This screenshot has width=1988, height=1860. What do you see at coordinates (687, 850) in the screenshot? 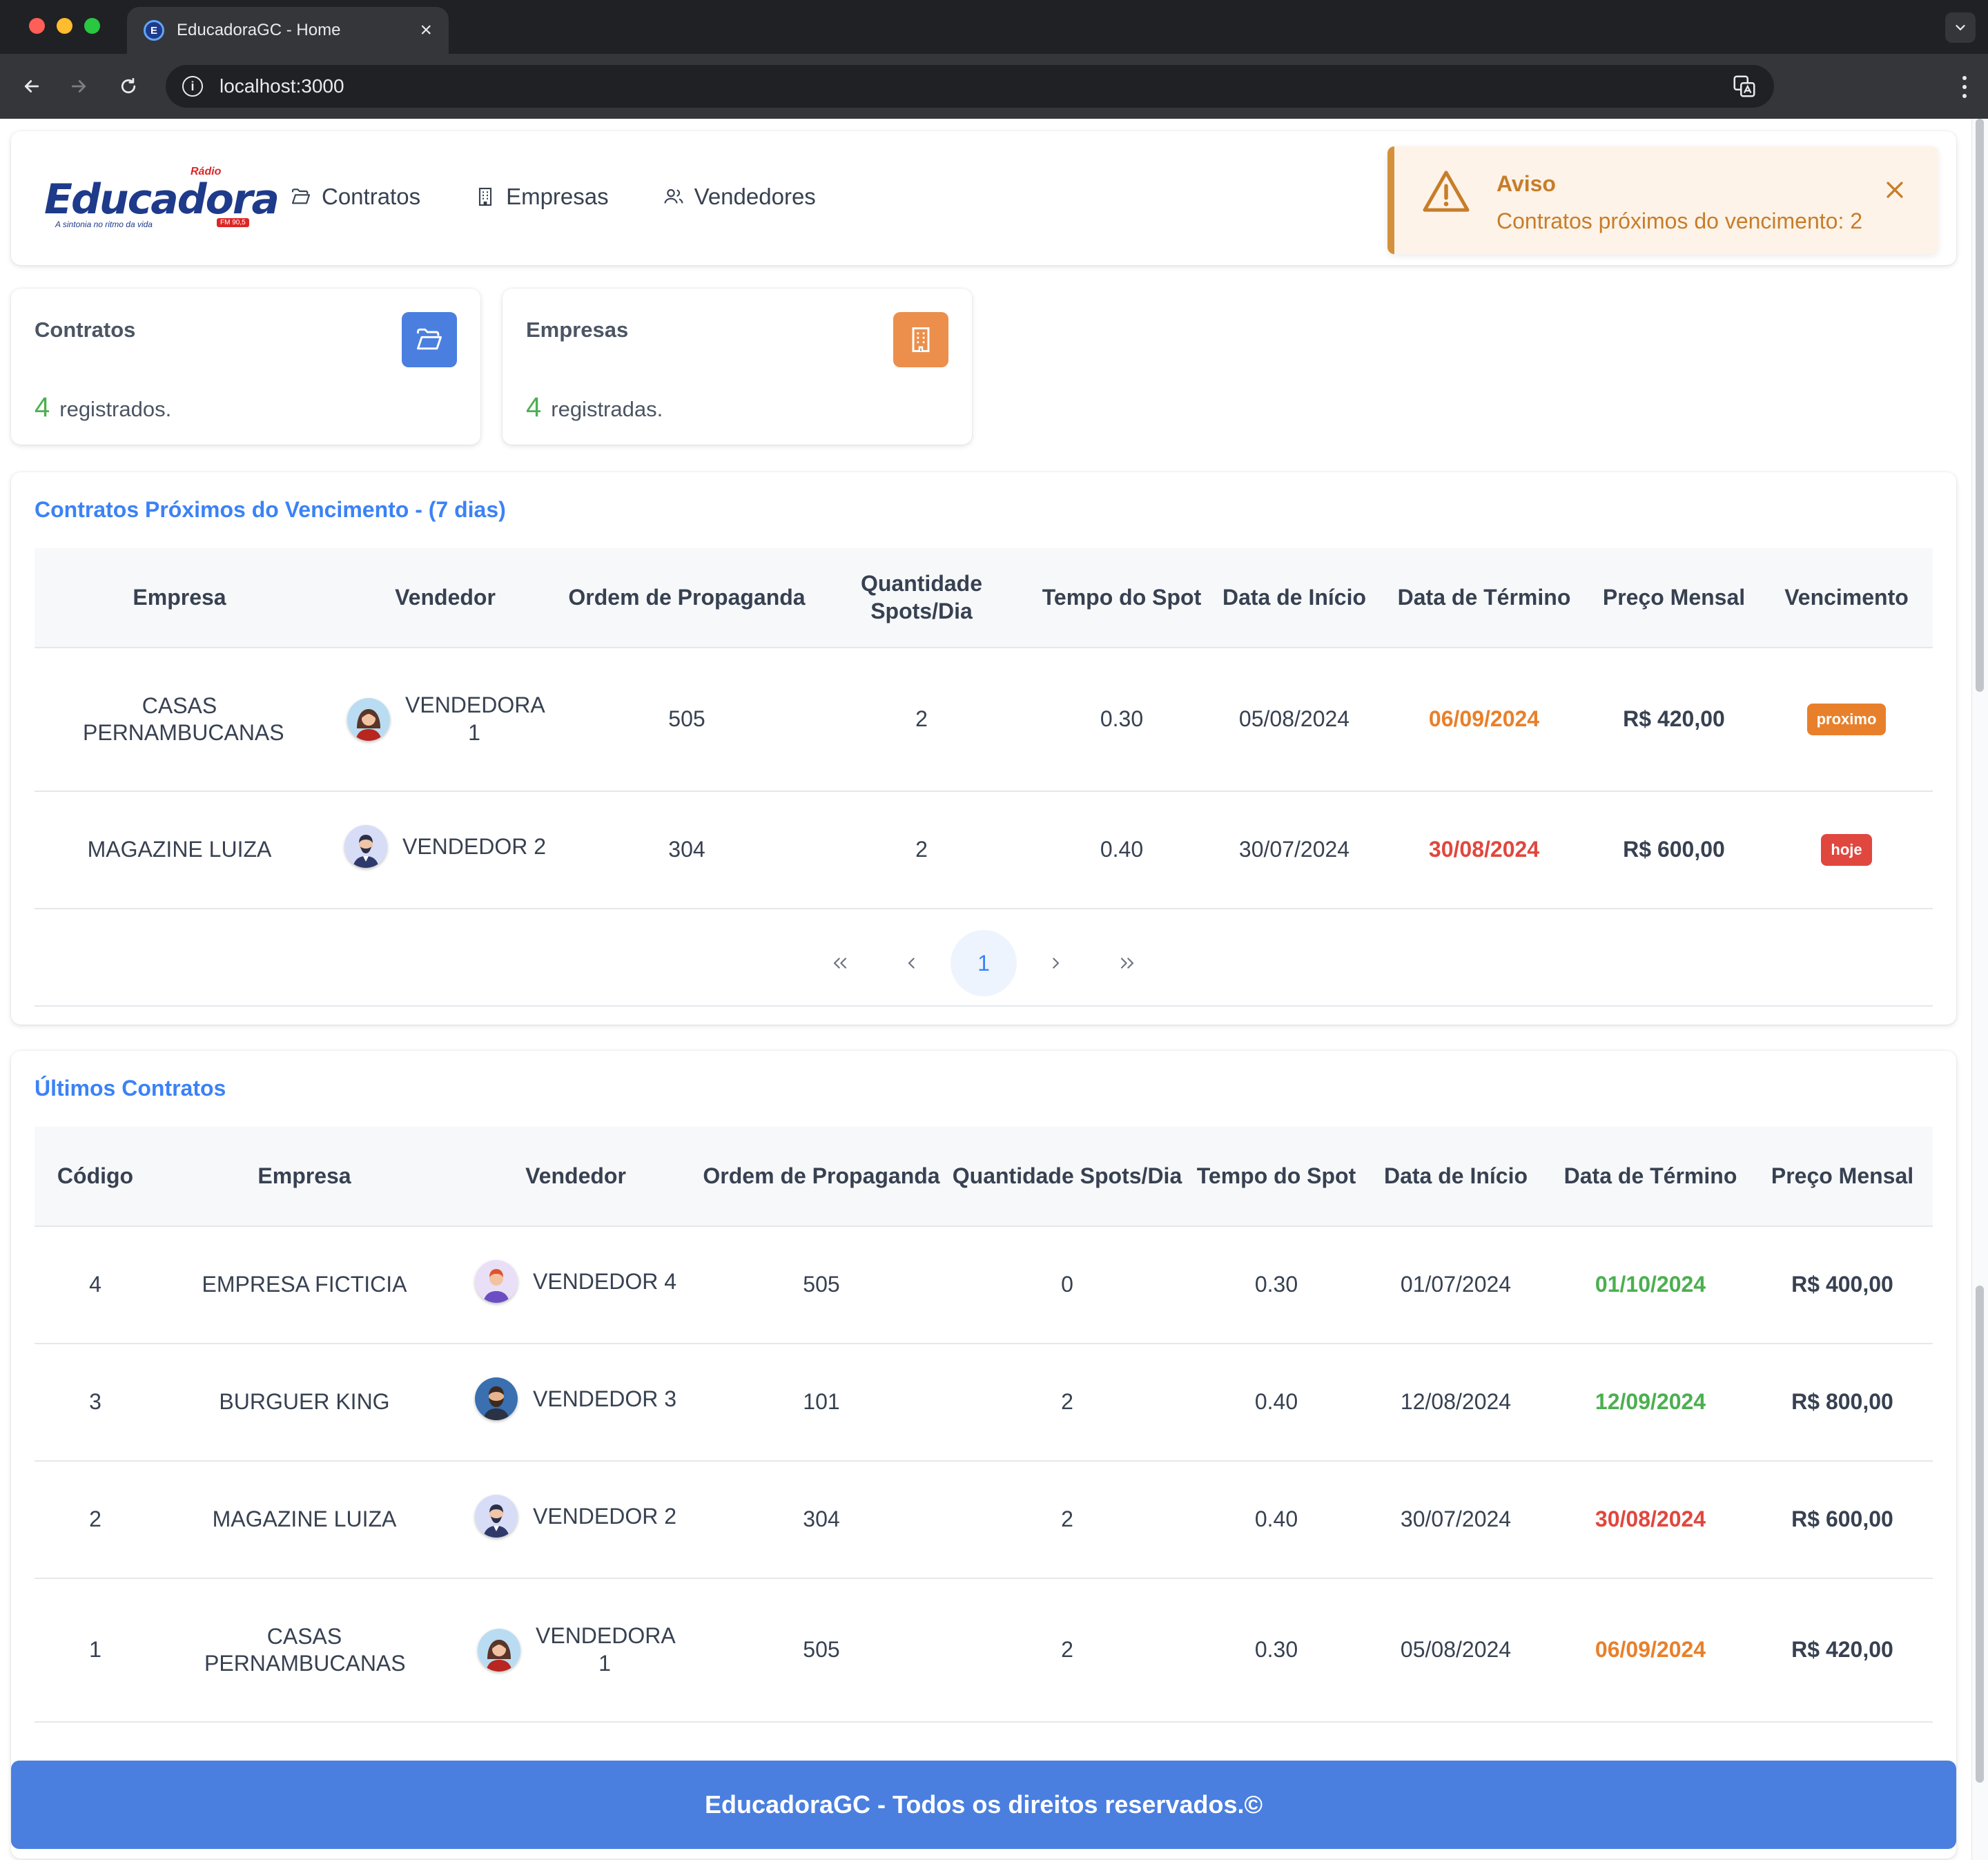
I see `cell-ordem: 304` at bounding box center [687, 850].